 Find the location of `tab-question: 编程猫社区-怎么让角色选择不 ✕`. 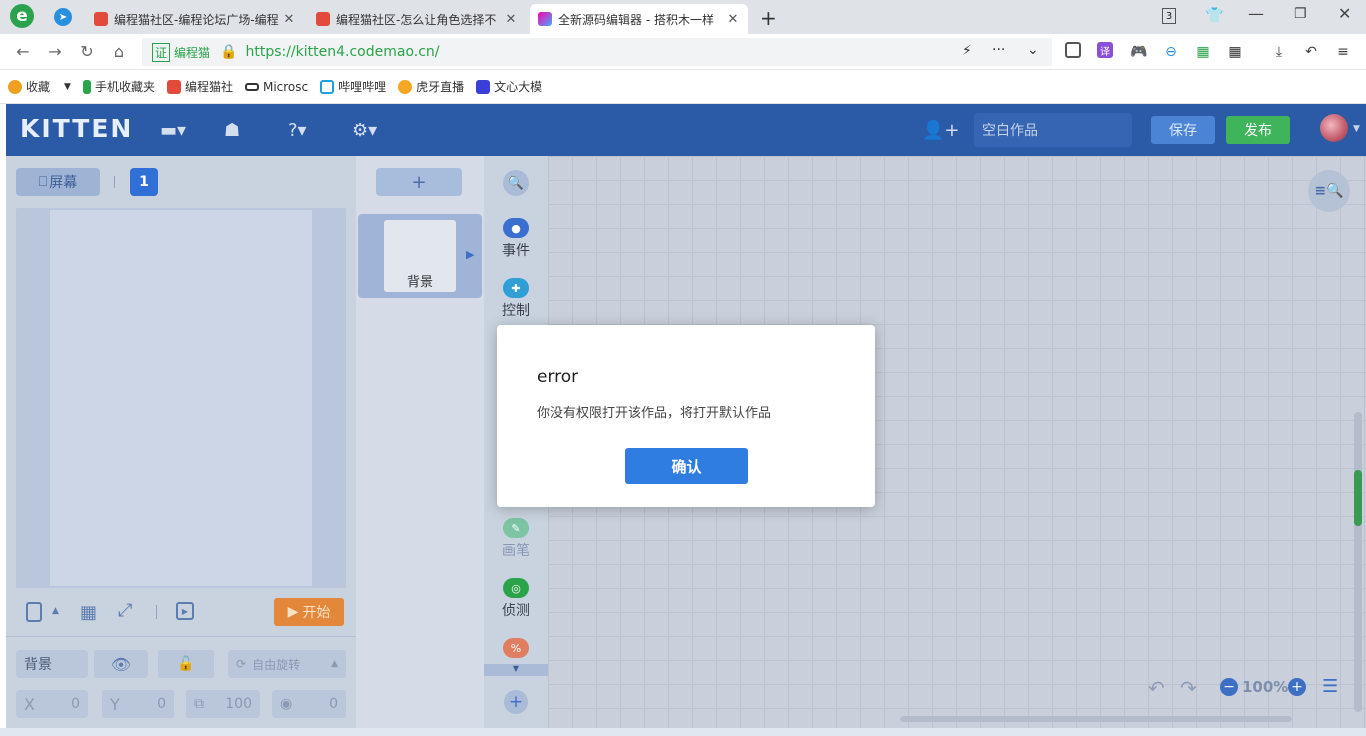

tab-question: 编程猫社区-怎么让角色选择不 ✕ is located at coordinates (417, 19).